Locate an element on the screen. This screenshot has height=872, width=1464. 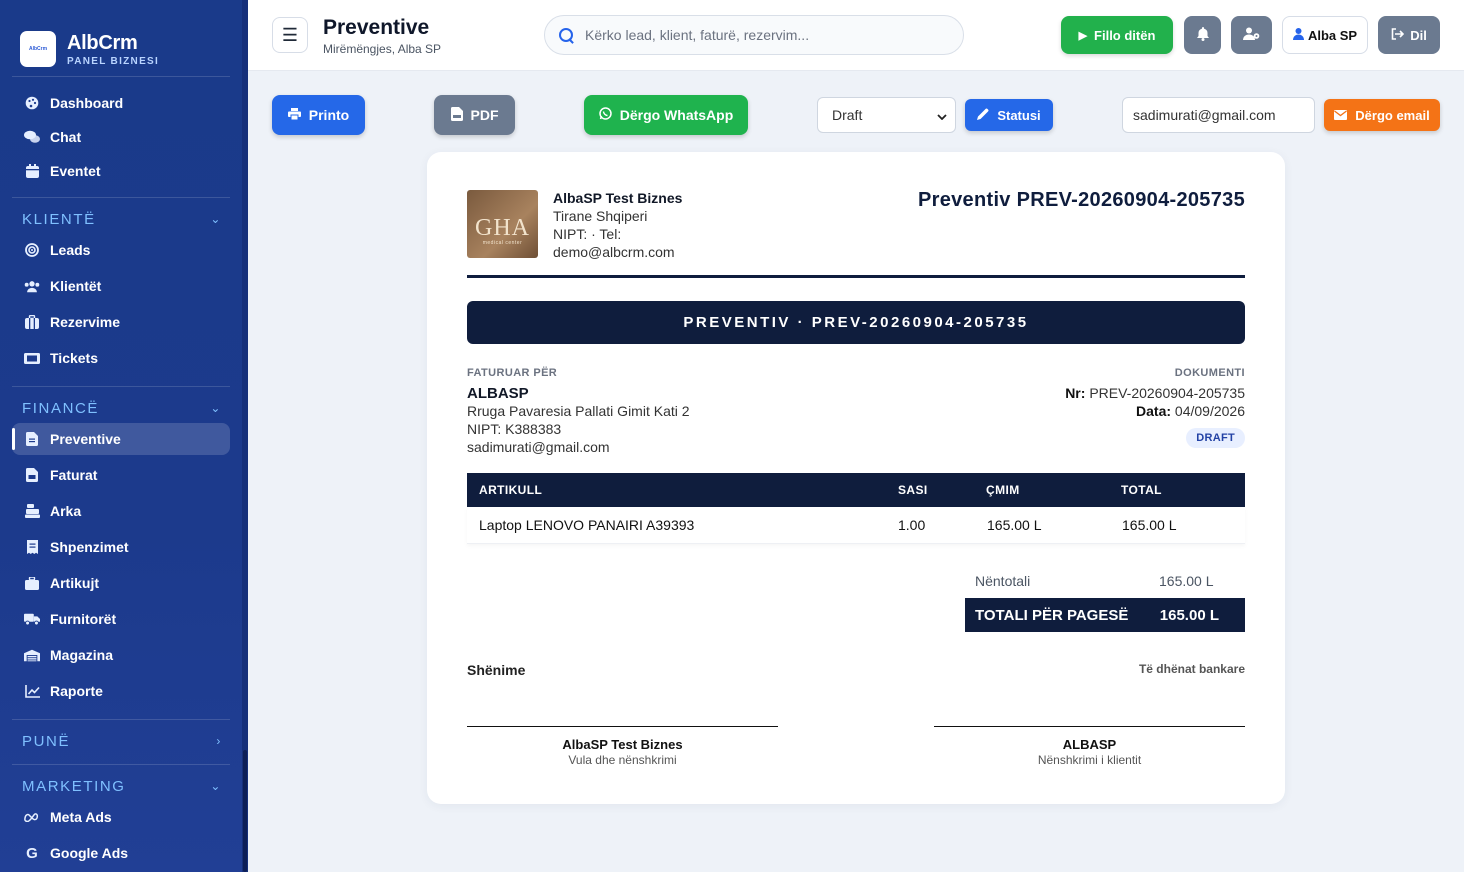
sidebar-item-rezervime: Rezervime is located at coordinates (121, 322).